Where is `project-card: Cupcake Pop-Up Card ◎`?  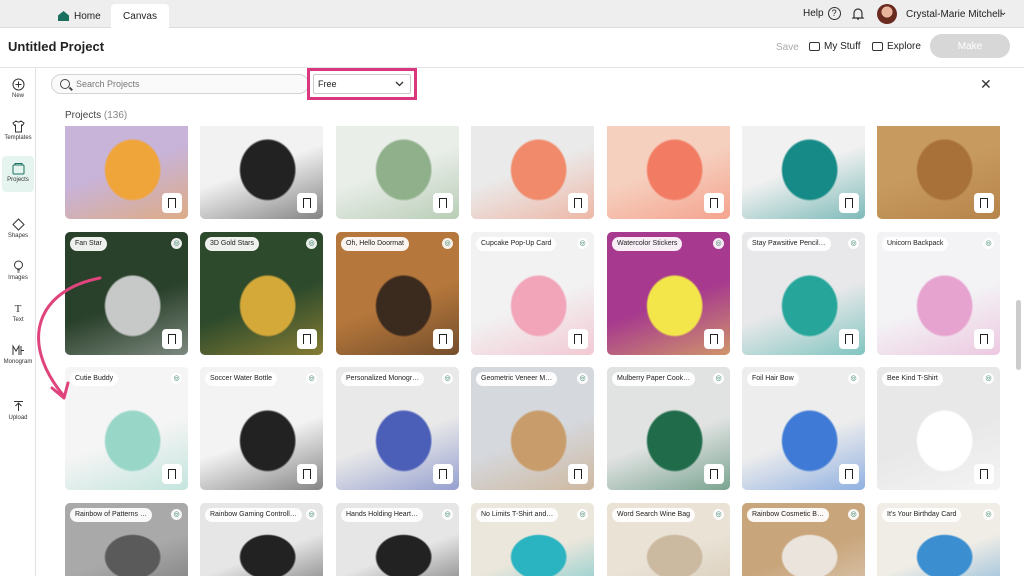
project-card: Cupcake Pop-Up Card ◎ is located at coordinates (532, 293).